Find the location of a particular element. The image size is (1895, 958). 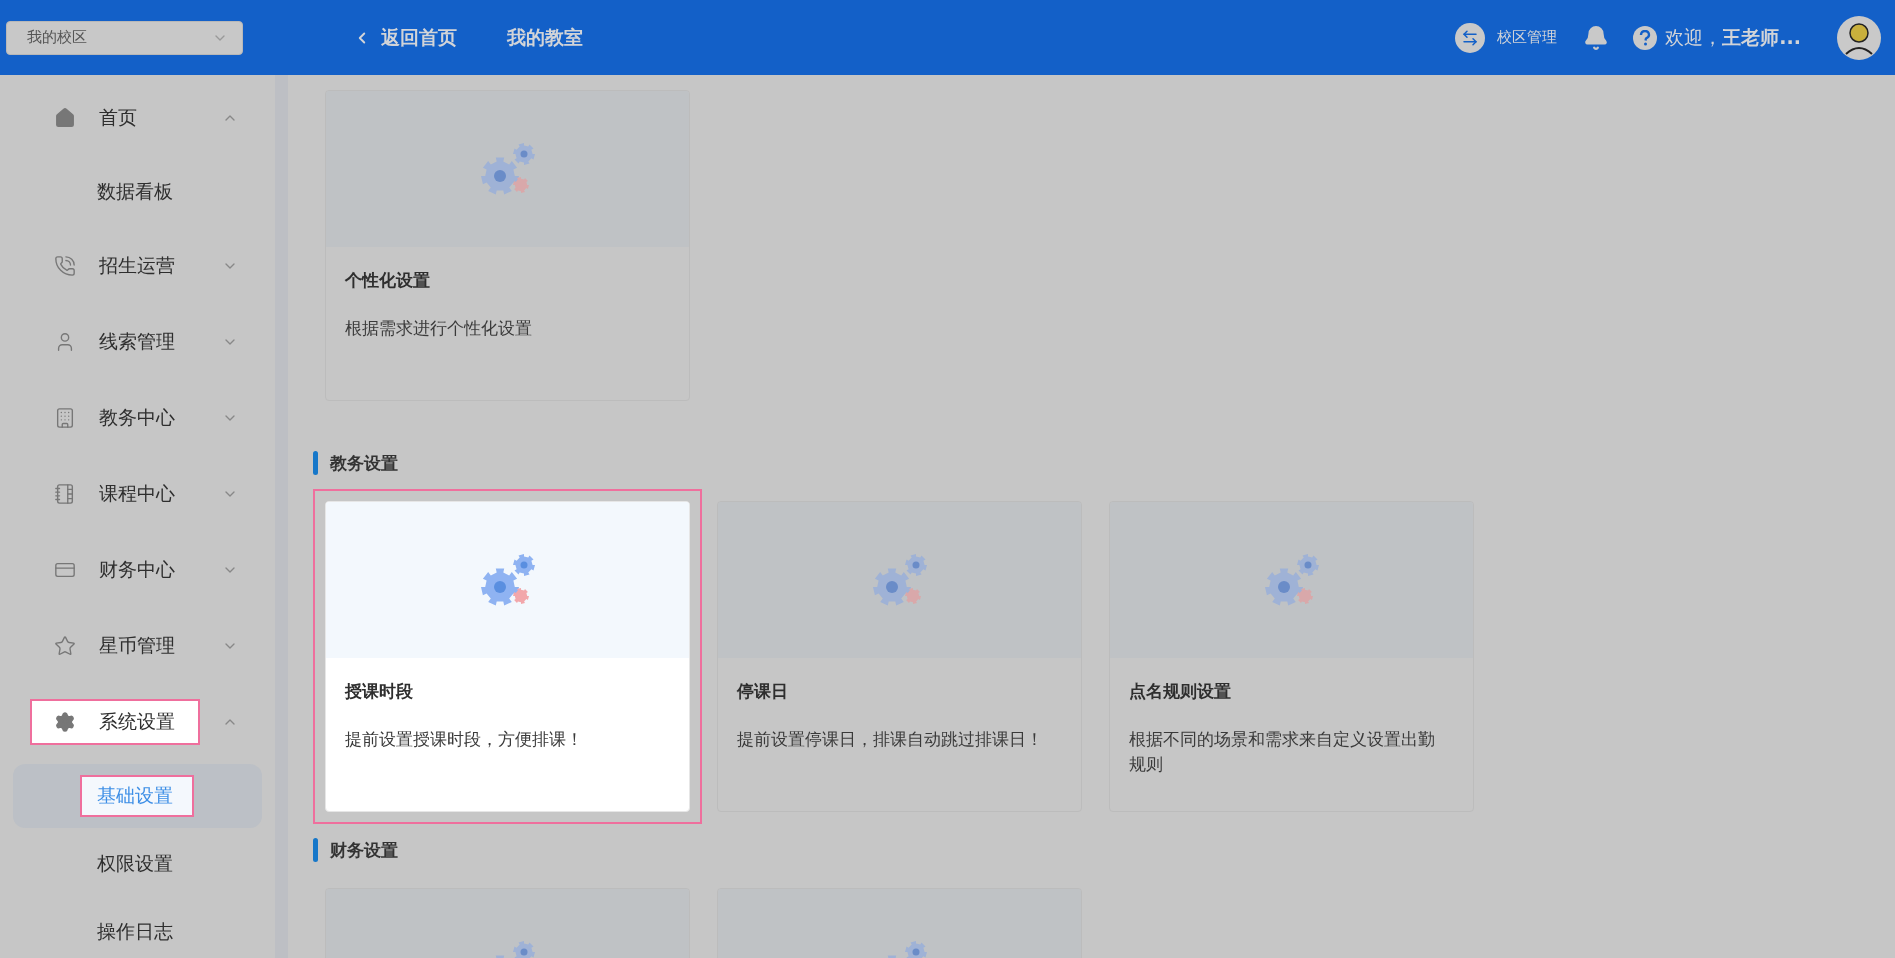

bell-icon is located at coordinates (1596, 37).